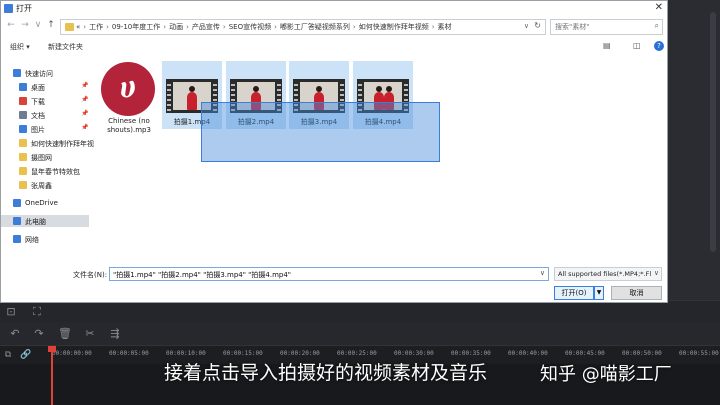 Image resolution: width=720 pixels, height=405 pixels. I want to click on search-input, so click(600, 27).